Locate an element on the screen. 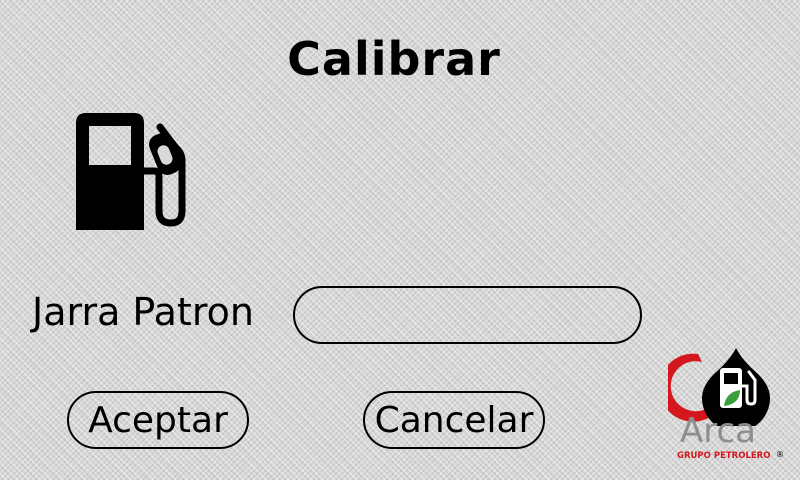  page-title: Calibrar is located at coordinates (394, 59).